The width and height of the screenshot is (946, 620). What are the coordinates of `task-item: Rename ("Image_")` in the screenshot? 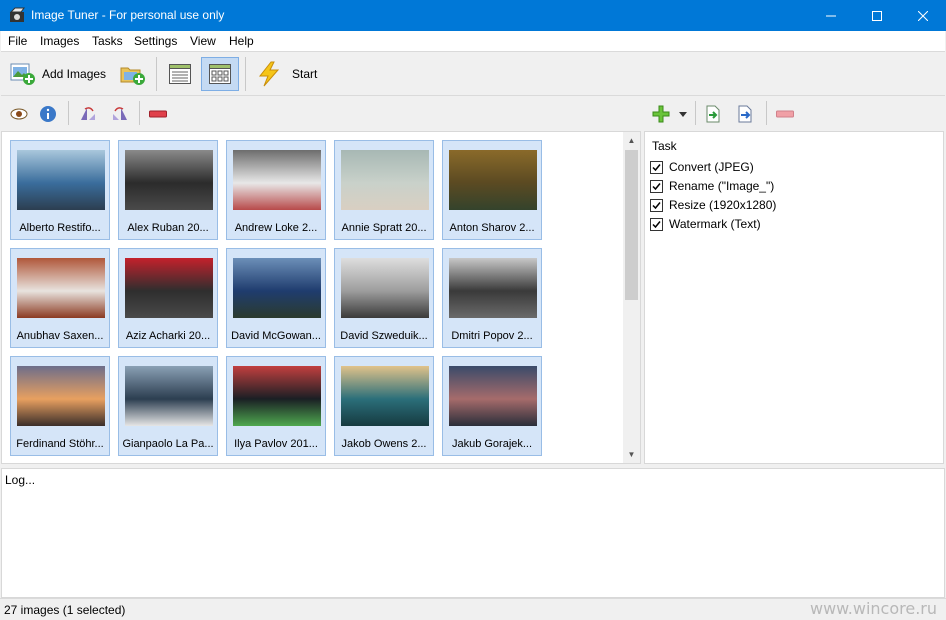 It's located at (712, 186).